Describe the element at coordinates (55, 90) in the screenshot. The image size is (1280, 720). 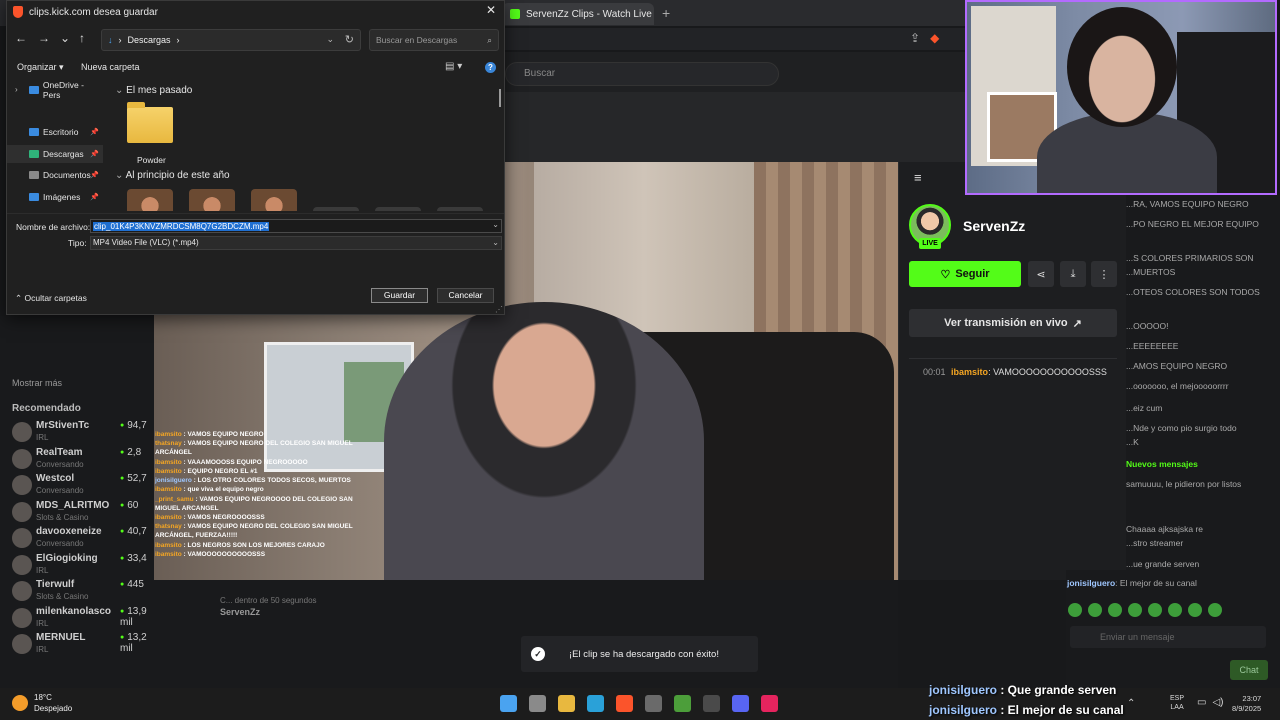
I see `nav-item: OneDrive - Pers` at that location.